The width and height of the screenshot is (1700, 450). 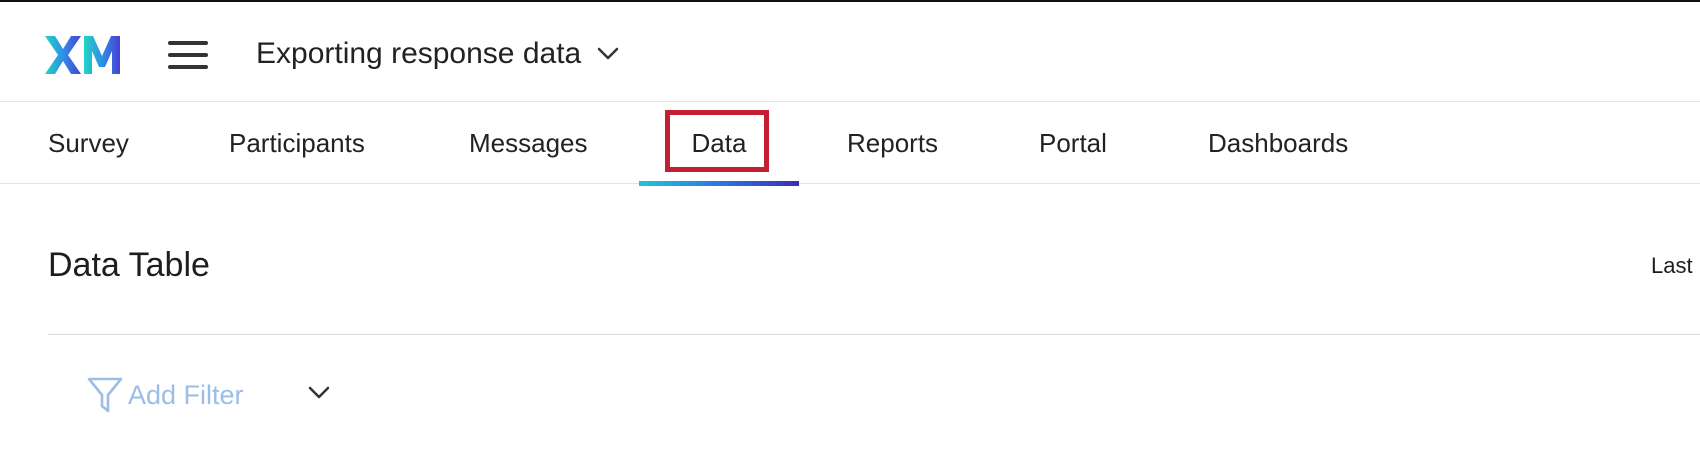 I want to click on add-filter-label: Add Filter, so click(x=186, y=394).